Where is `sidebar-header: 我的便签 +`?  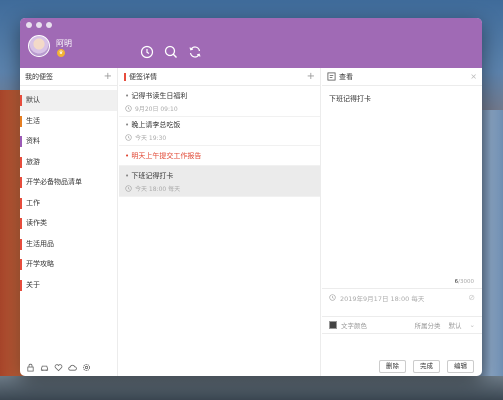 sidebar-header: 我的便签 + is located at coordinates (68, 77).